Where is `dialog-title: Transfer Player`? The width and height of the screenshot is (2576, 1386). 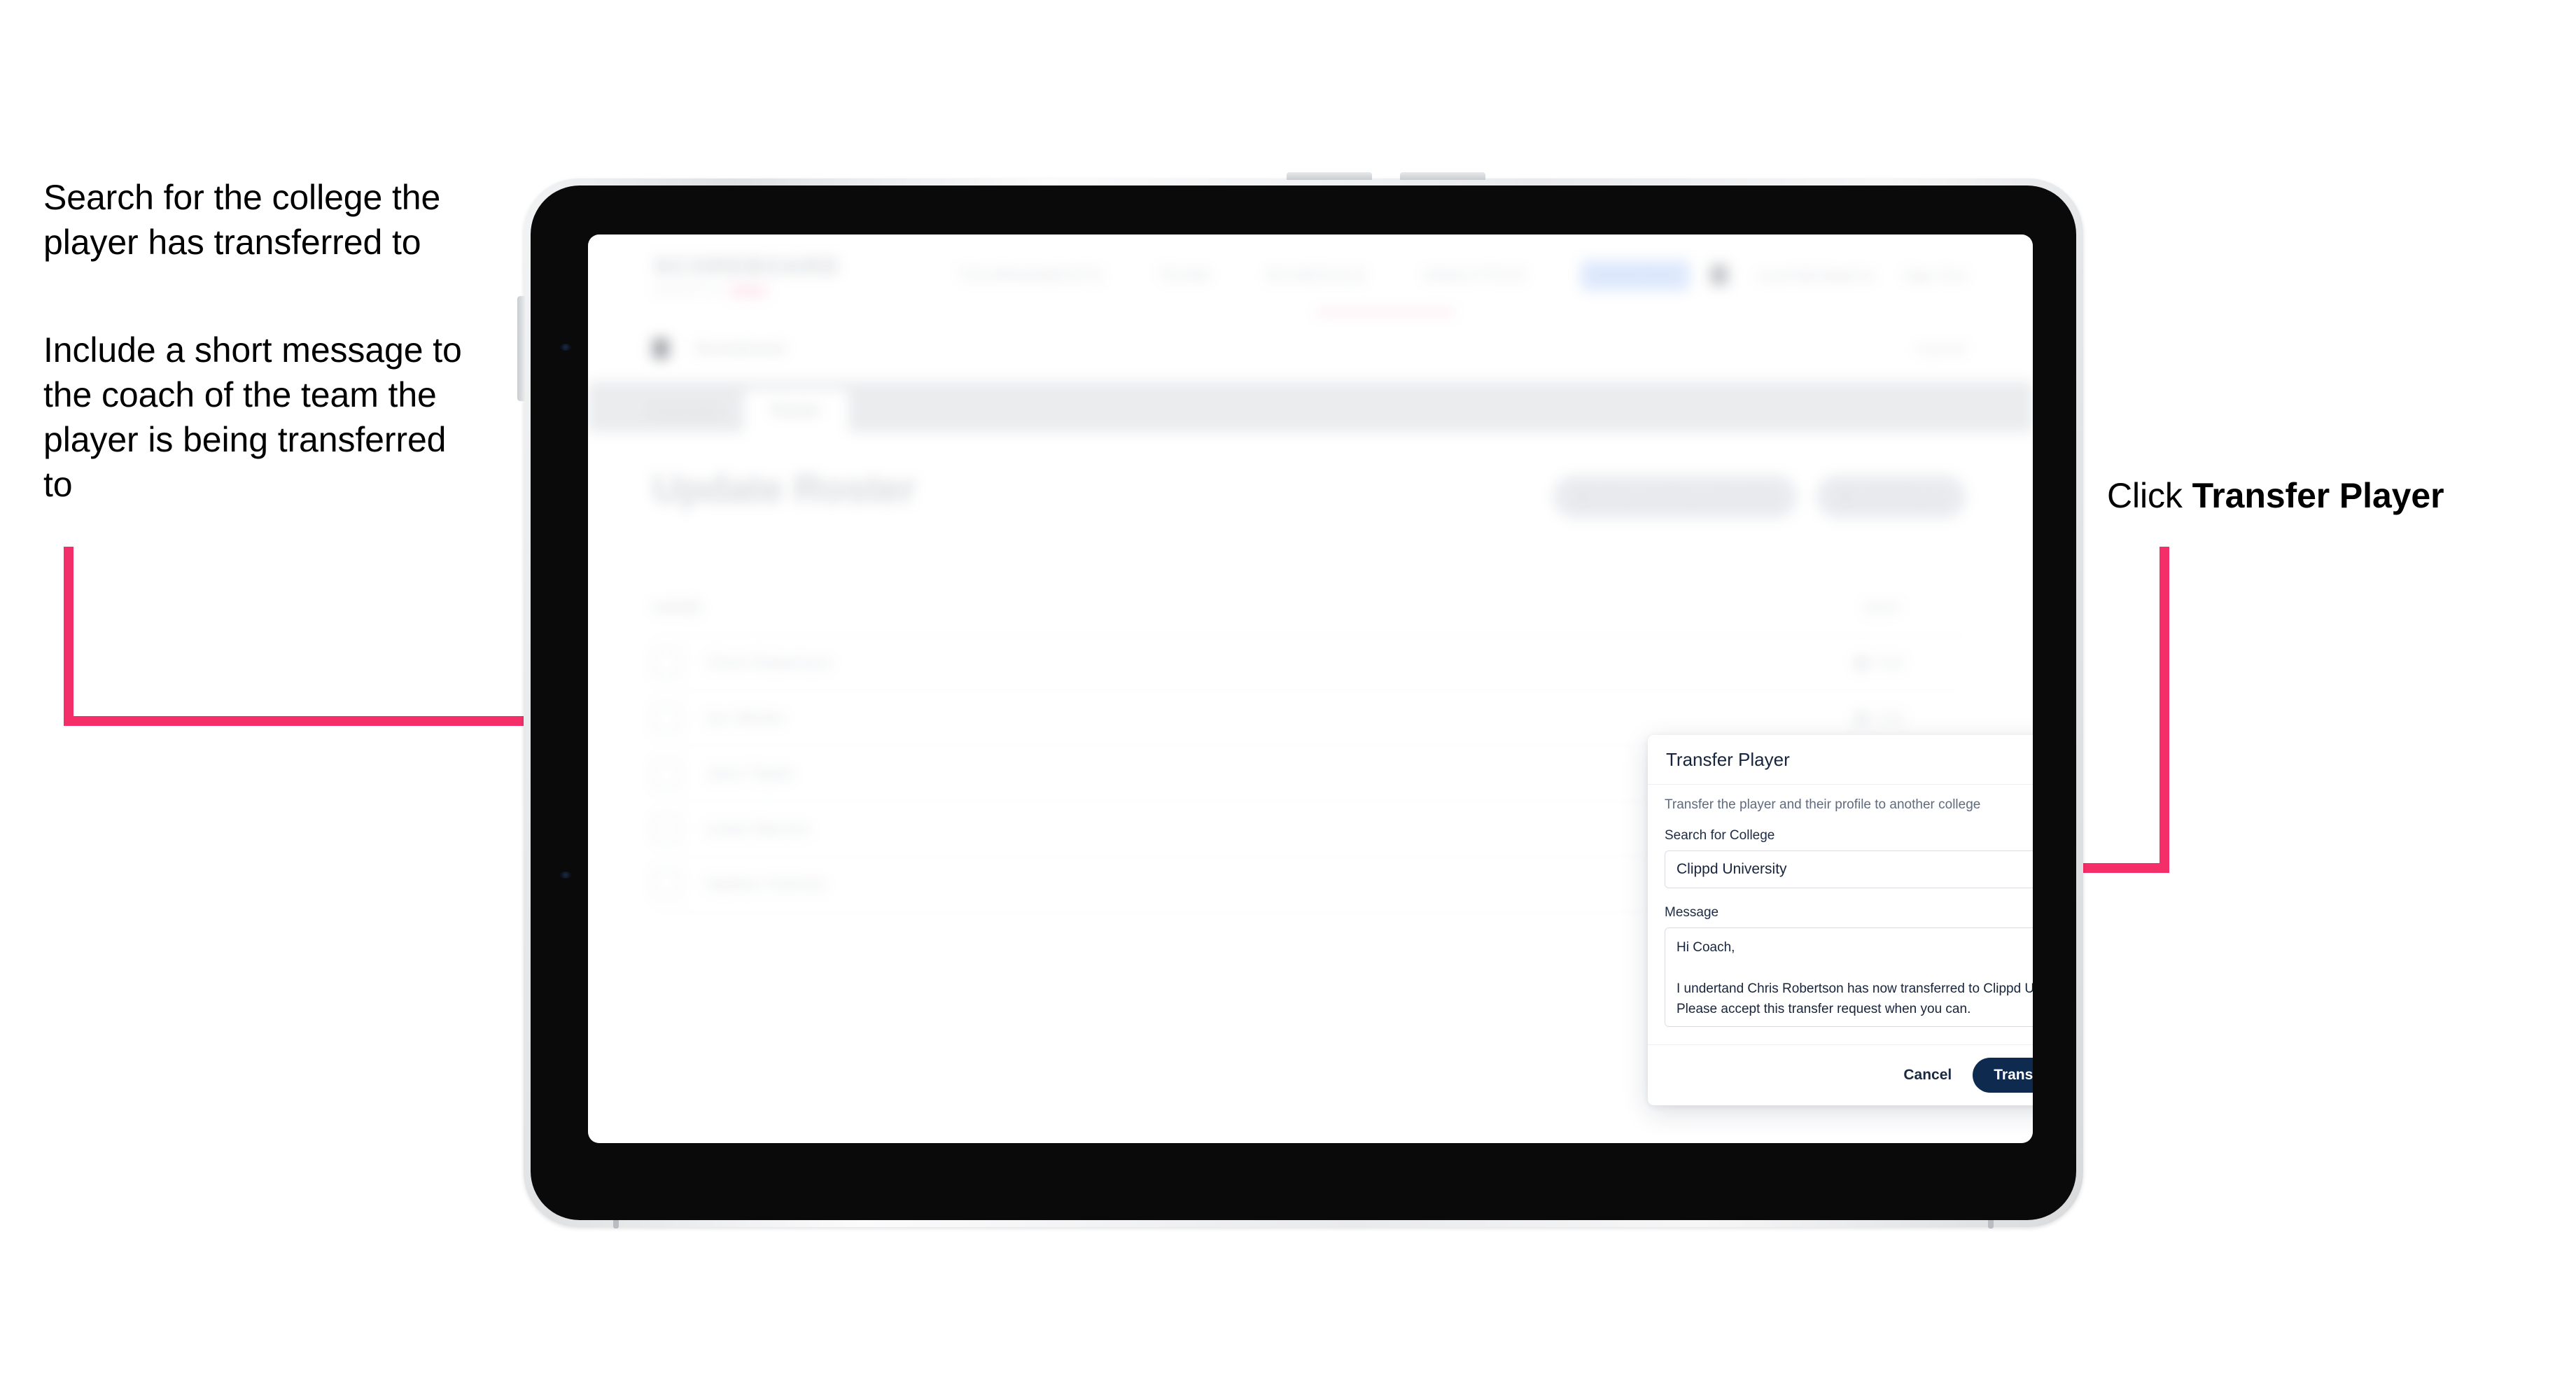 dialog-title: Transfer Player is located at coordinates (1728, 759).